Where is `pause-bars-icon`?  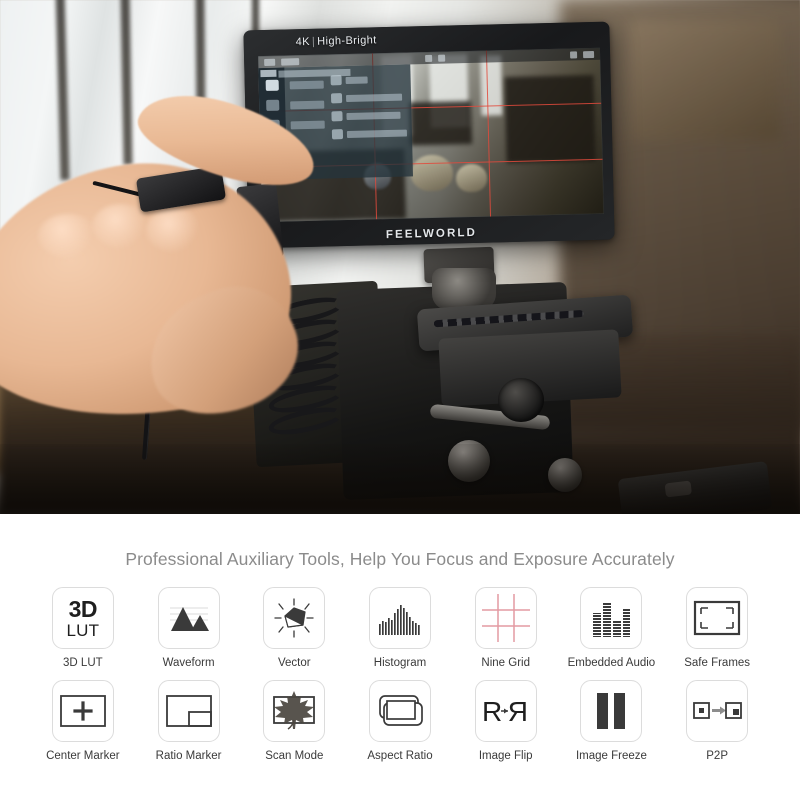 pause-bars-icon is located at coordinates (611, 710).